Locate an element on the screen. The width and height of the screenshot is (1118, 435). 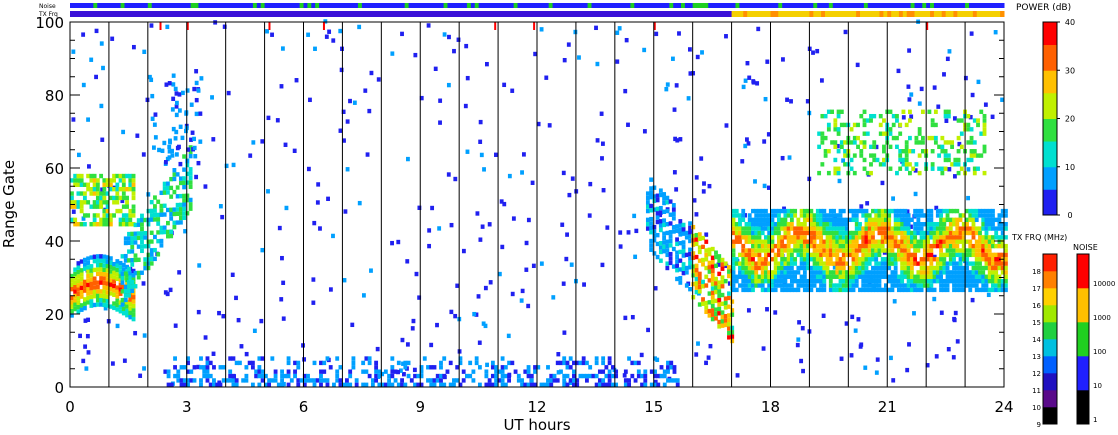
power-colorbar-step is located at coordinates (1050, 110).